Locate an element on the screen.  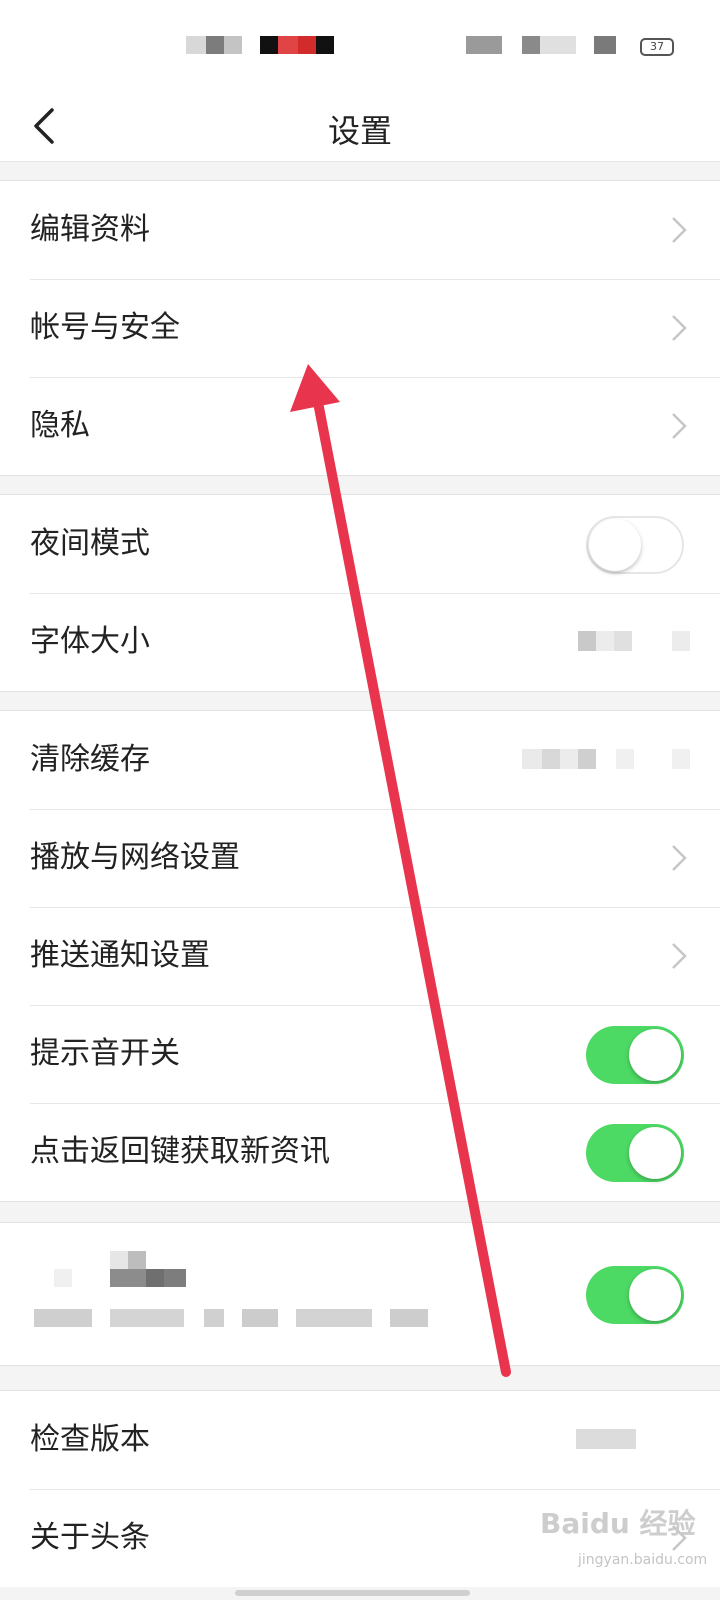
row-label: 字体大小 is located at coordinates (90, 641).